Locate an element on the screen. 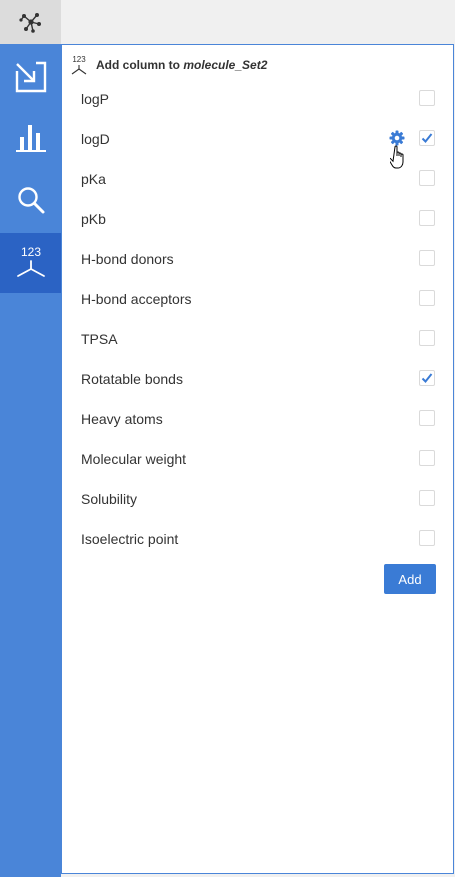 This screenshot has height=877, width=455. property-row: H-bond donors is located at coordinates (258, 259).